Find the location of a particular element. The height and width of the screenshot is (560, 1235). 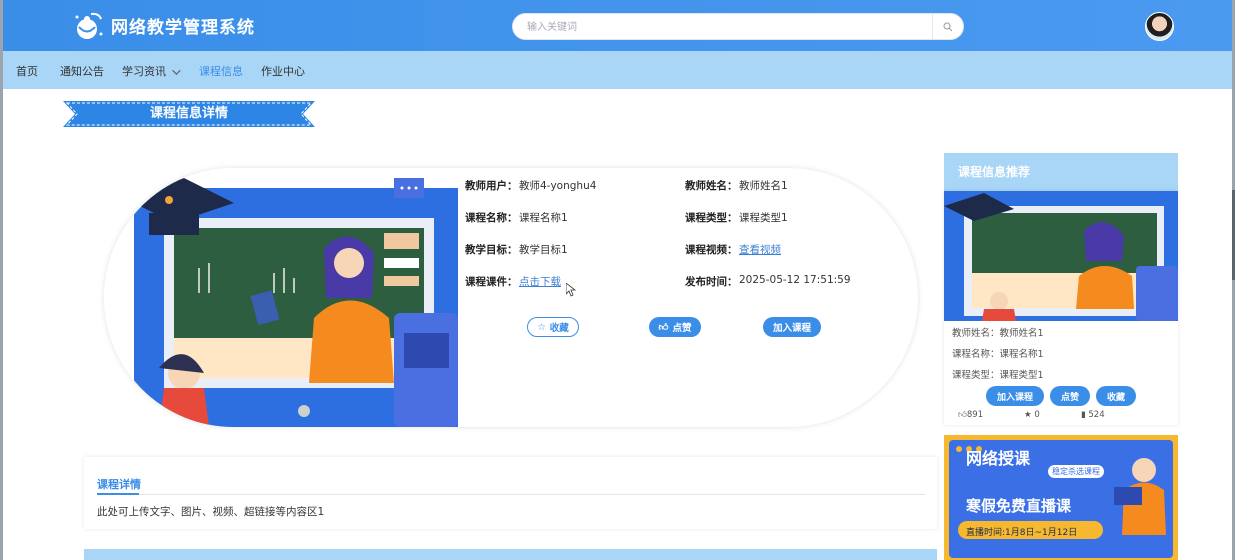

recommend-like-button: 点赞 is located at coordinates (1070, 396).